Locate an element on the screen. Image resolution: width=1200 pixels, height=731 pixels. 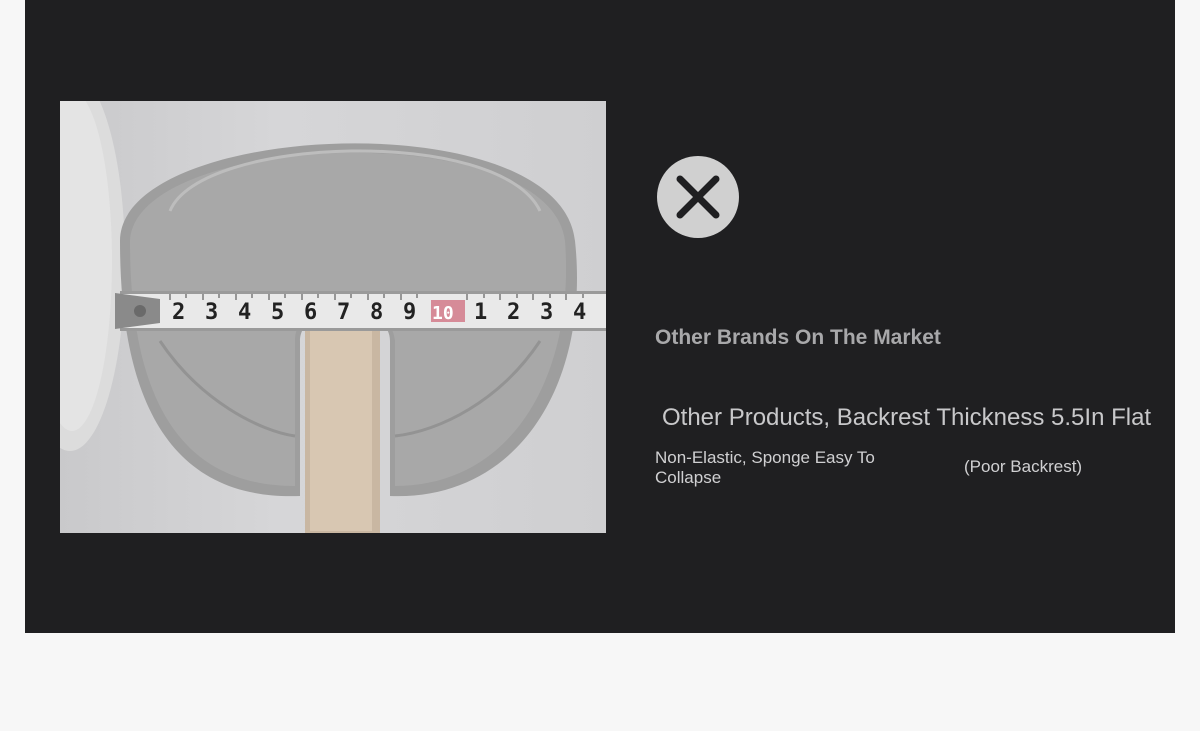
note-text: (Poor Backrest) is located at coordinates (1023, 466).